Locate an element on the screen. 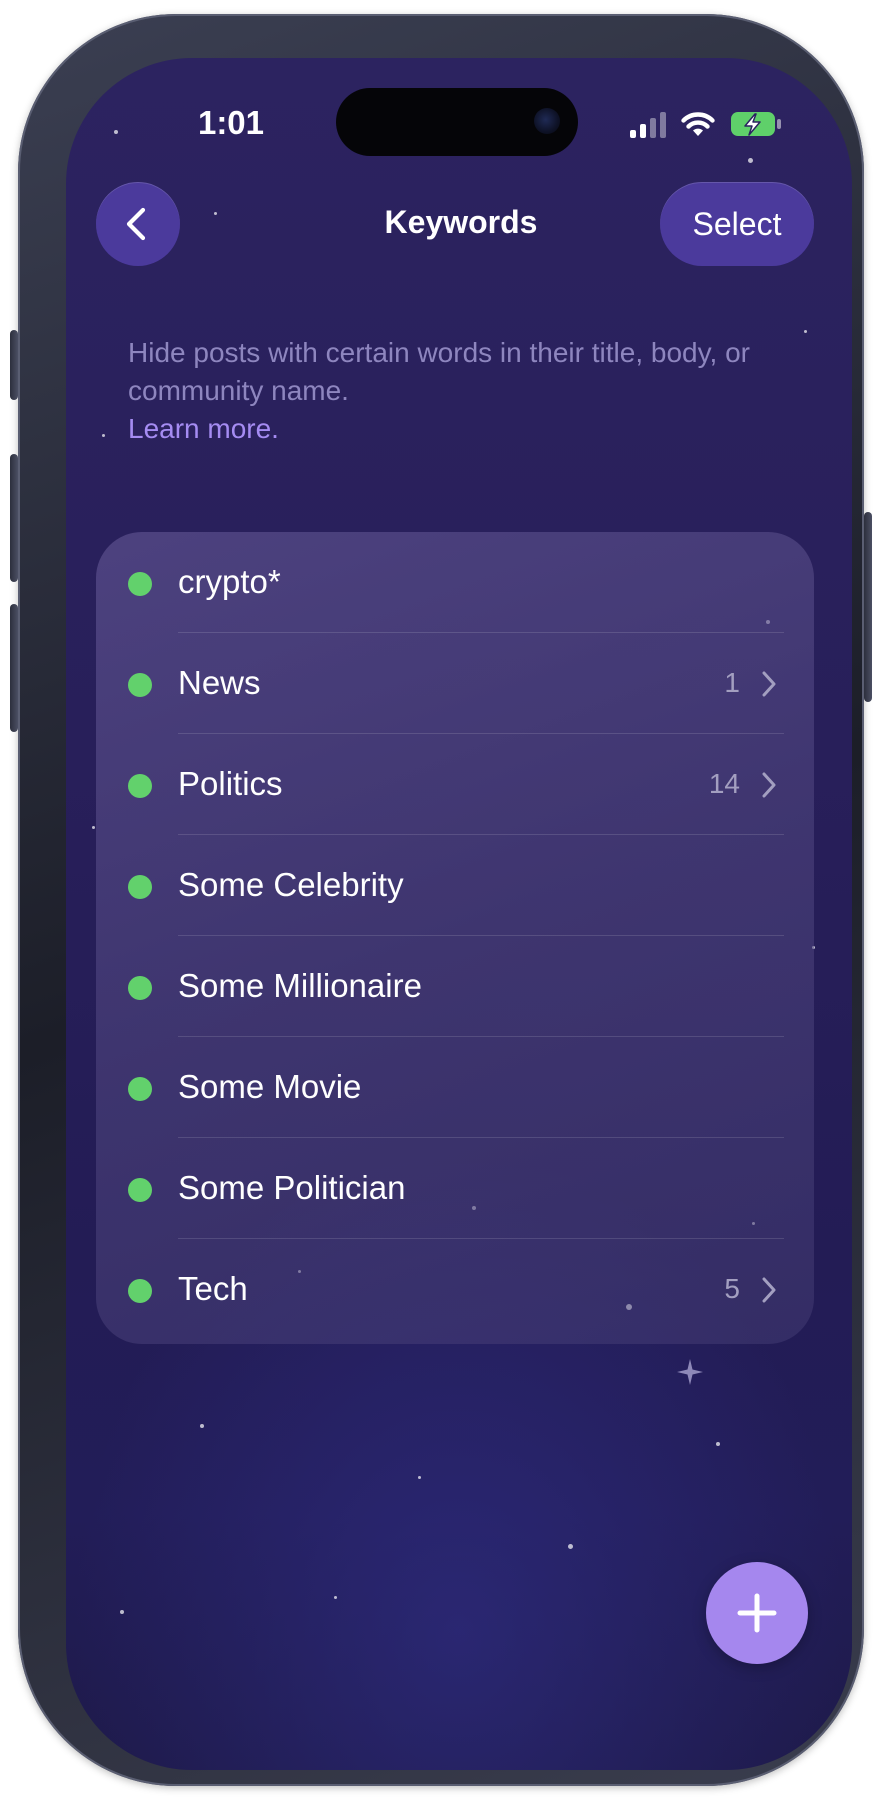 This screenshot has width=880, height=1799. keyword-label: crypto* is located at coordinates (229, 581).